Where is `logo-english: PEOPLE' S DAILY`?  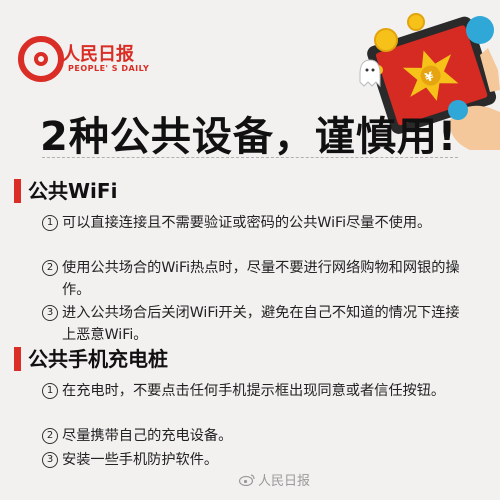
logo-english: PEOPLE' S DAILY is located at coordinates (109, 68).